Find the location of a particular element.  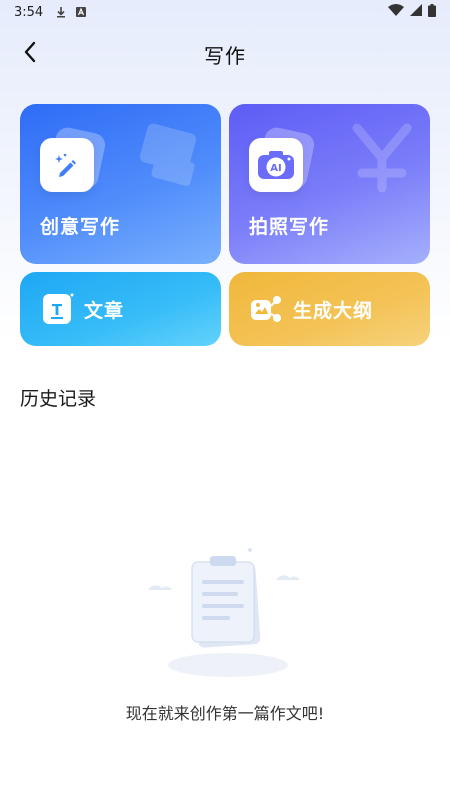

pen-sparkle-icon is located at coordinates (67, 165).